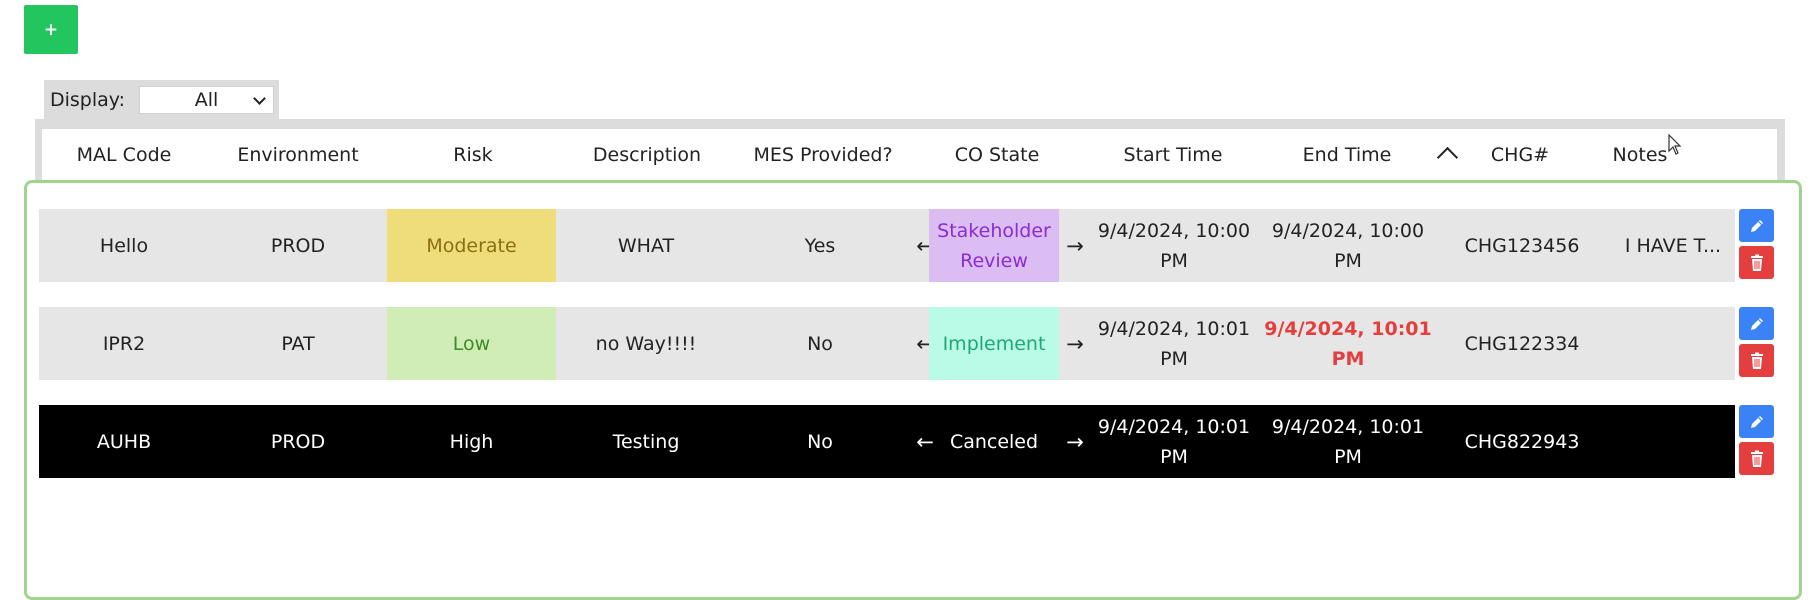 This screenshot has height=600, width=1816. What do you see at coordinates (1522, 441) in the screenshot?
I see `cell-chg: CHG822943` at bounding box center [1522, 441].